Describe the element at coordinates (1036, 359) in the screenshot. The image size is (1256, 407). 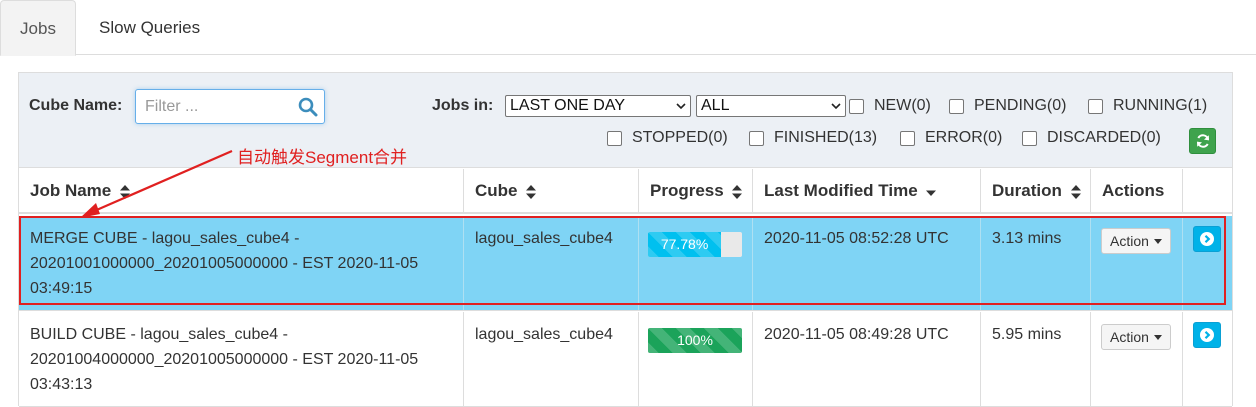
I see `duration-cell: 5.95 mins` at that location.